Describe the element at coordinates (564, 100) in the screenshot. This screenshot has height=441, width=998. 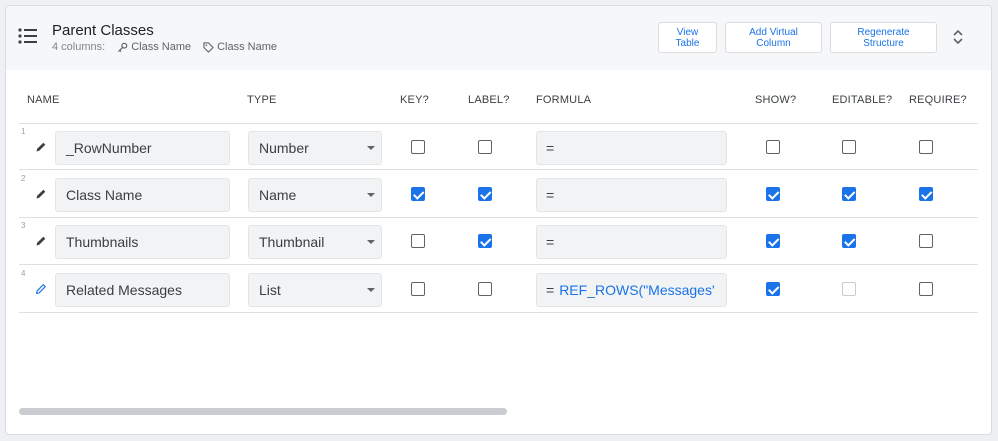
I see `col-header-formula: FORMULA` at that location.